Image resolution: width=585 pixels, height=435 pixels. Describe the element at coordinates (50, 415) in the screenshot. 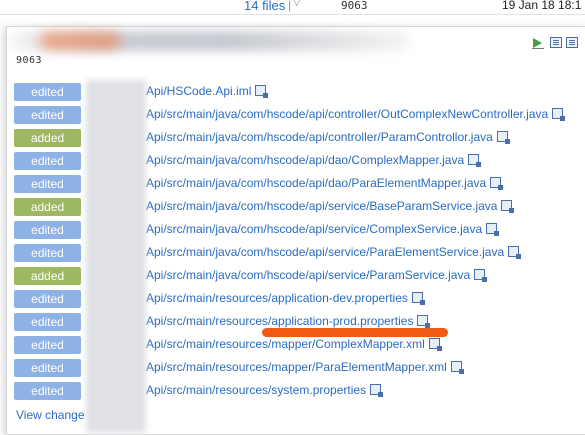

I see `view-changes-link: View change` at that location.